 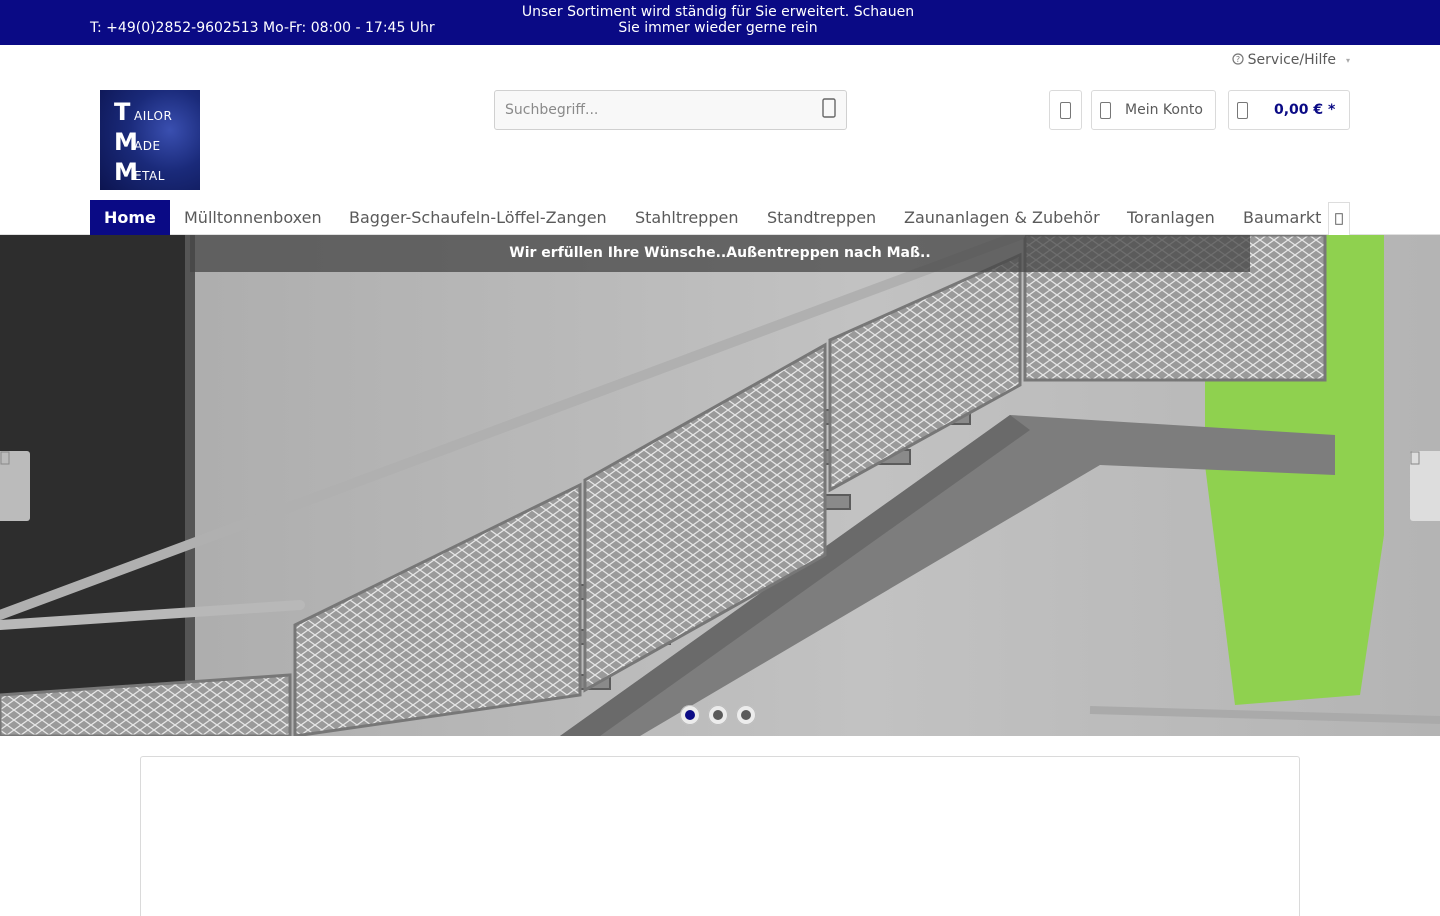 I want to click on nav-item-standtreppen: Standtreppen, so click(x=821, y=217).